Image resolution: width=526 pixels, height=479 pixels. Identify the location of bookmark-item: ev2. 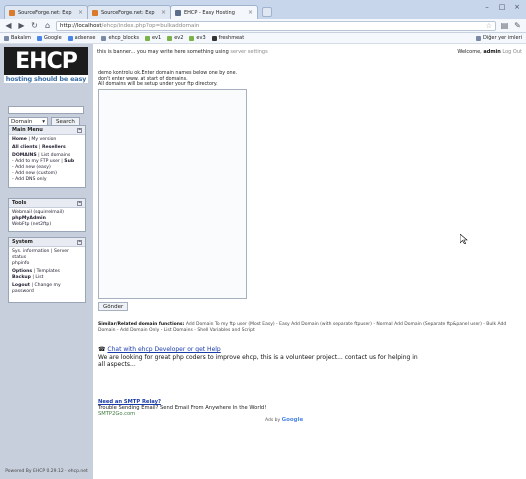
(175, 38).